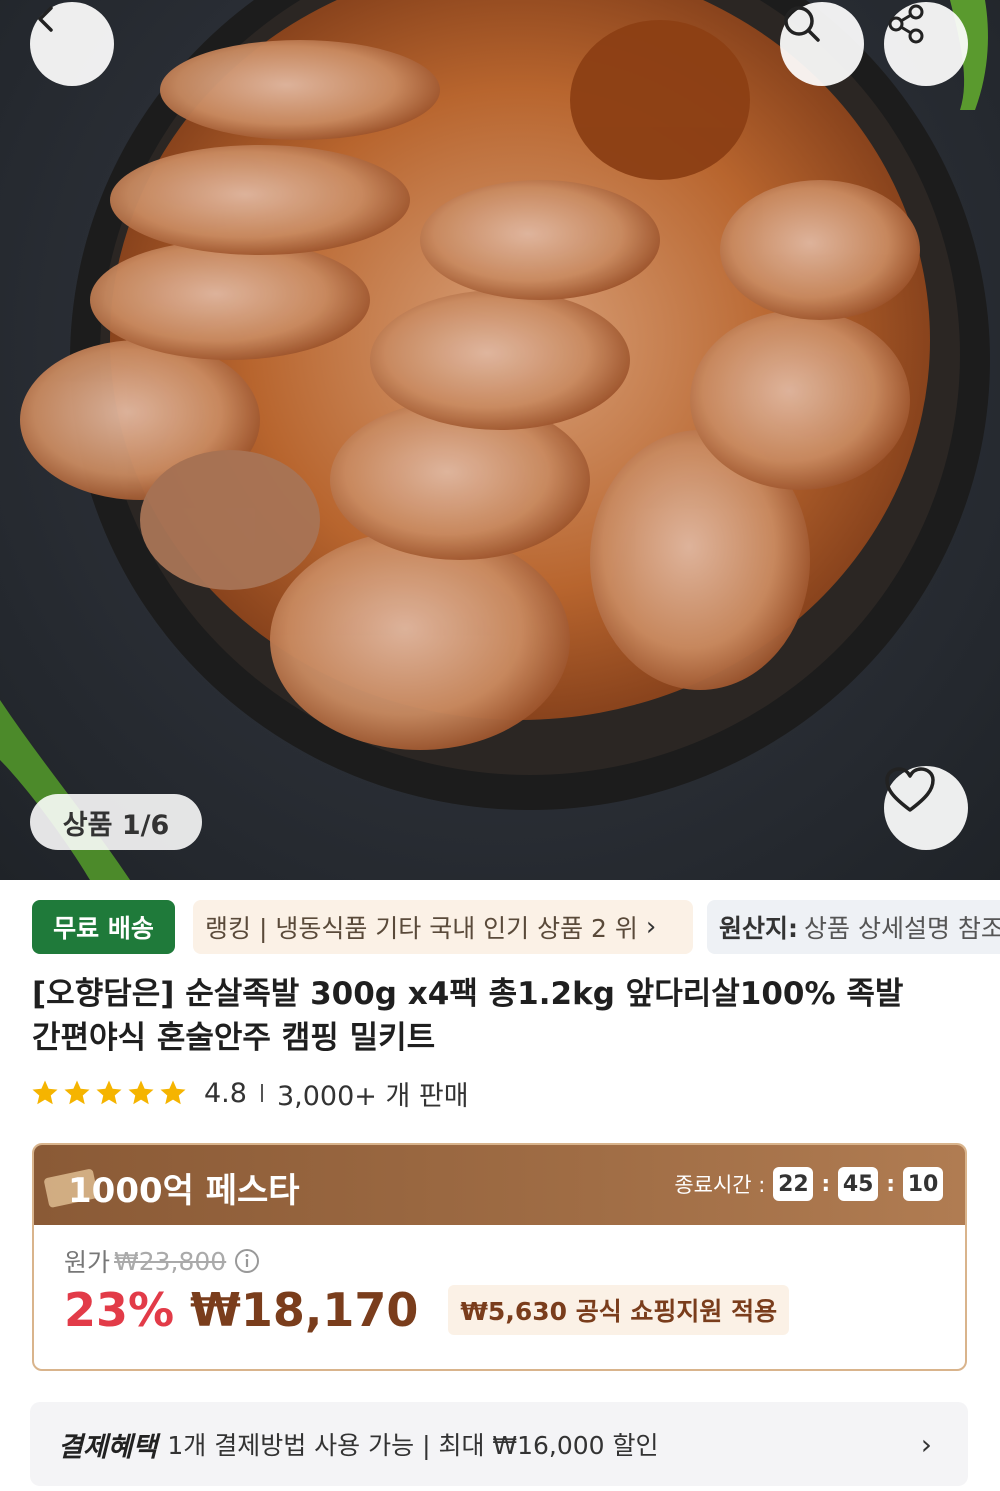 This screenshot has width=1000, height=1491. What do you see at coordinates (247, 1261) in the screenshot?
I see `info-icon` at bounding box center [247, 1261].